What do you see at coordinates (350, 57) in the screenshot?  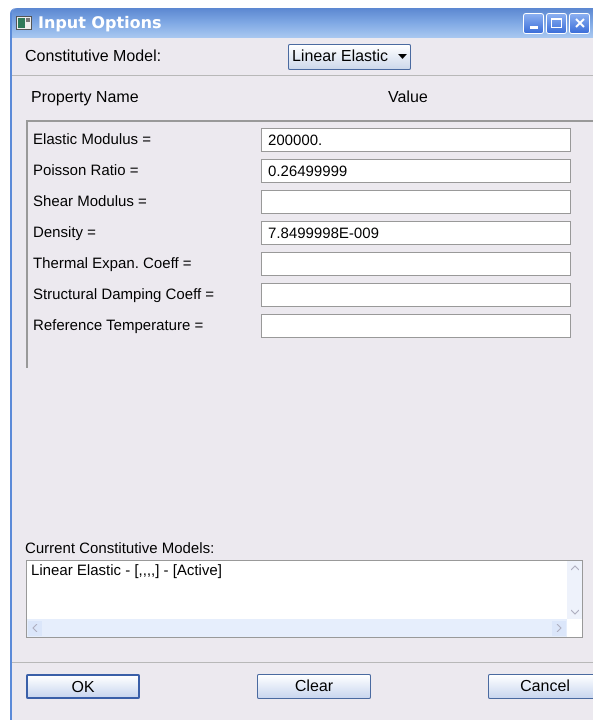 I see `constitutive-model-dropdown: Linear Elastic` at bounding box center [350, 57].